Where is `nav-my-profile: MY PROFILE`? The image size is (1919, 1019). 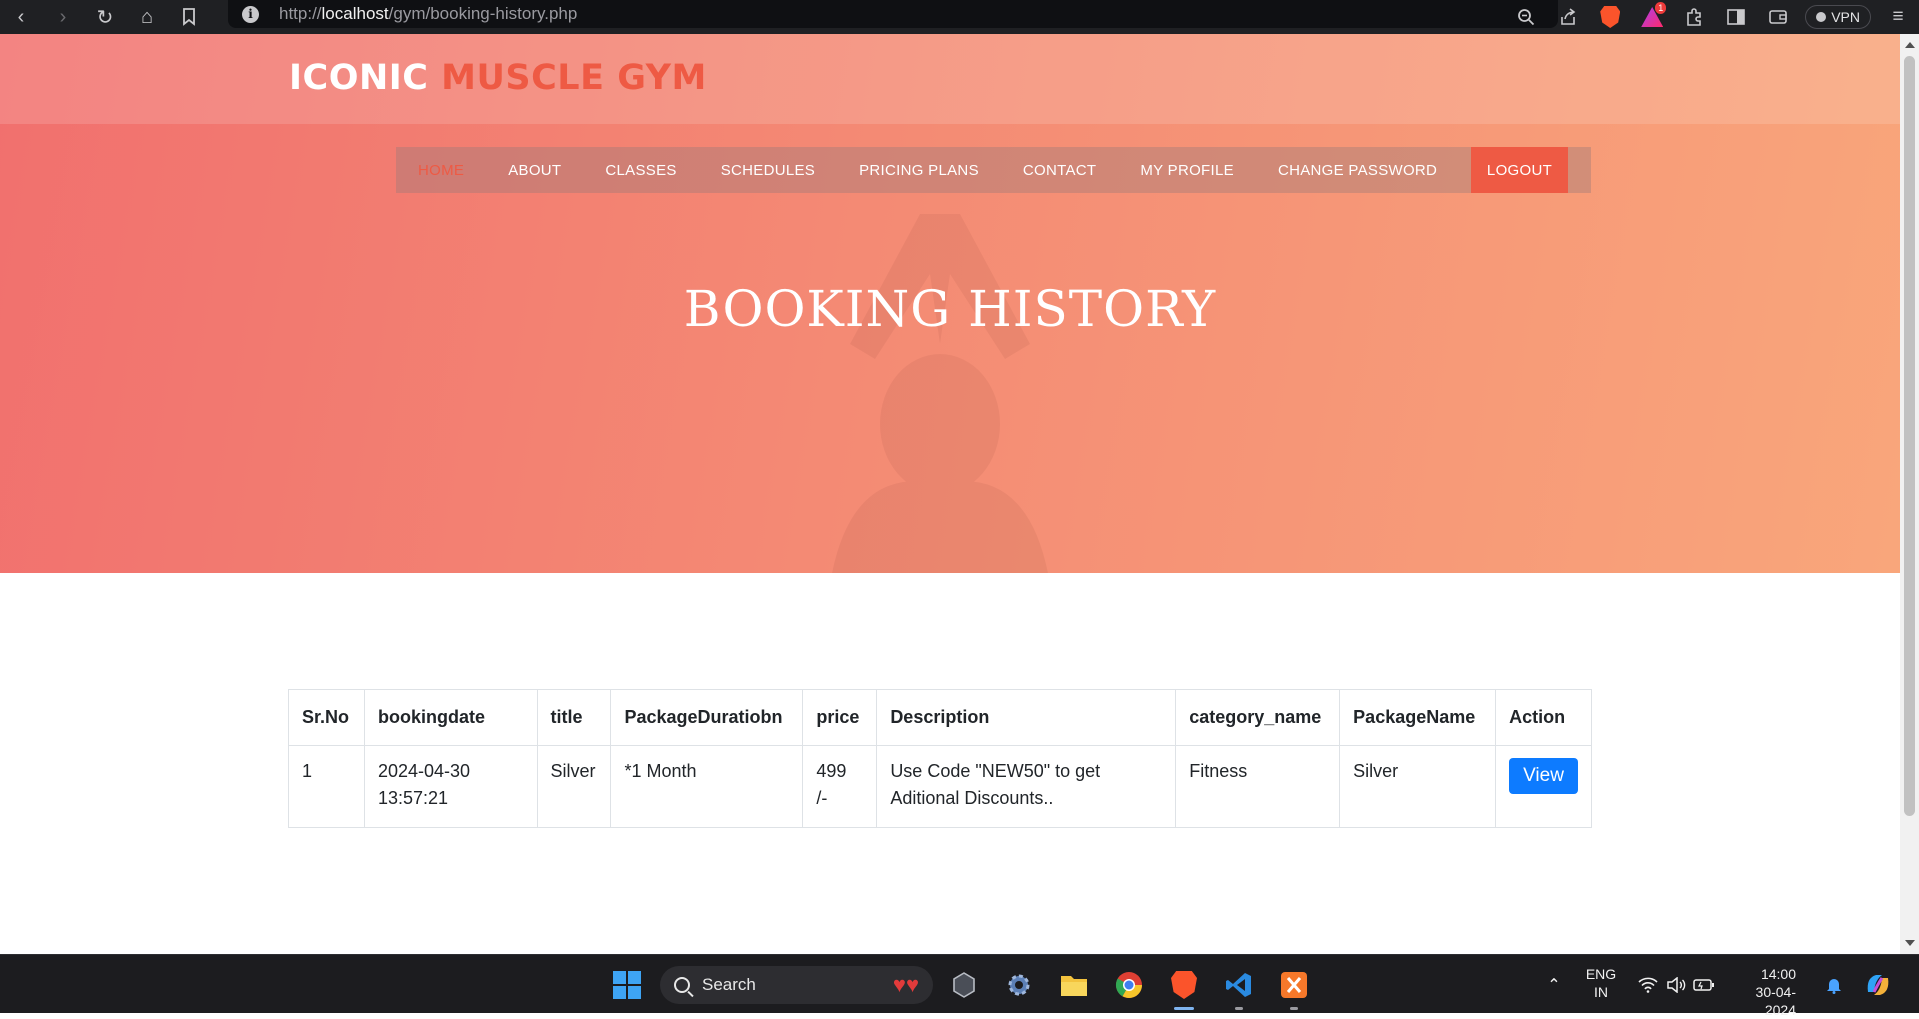
nav-my-profile: MY PROFILE is located at coordinates (1187, 170).